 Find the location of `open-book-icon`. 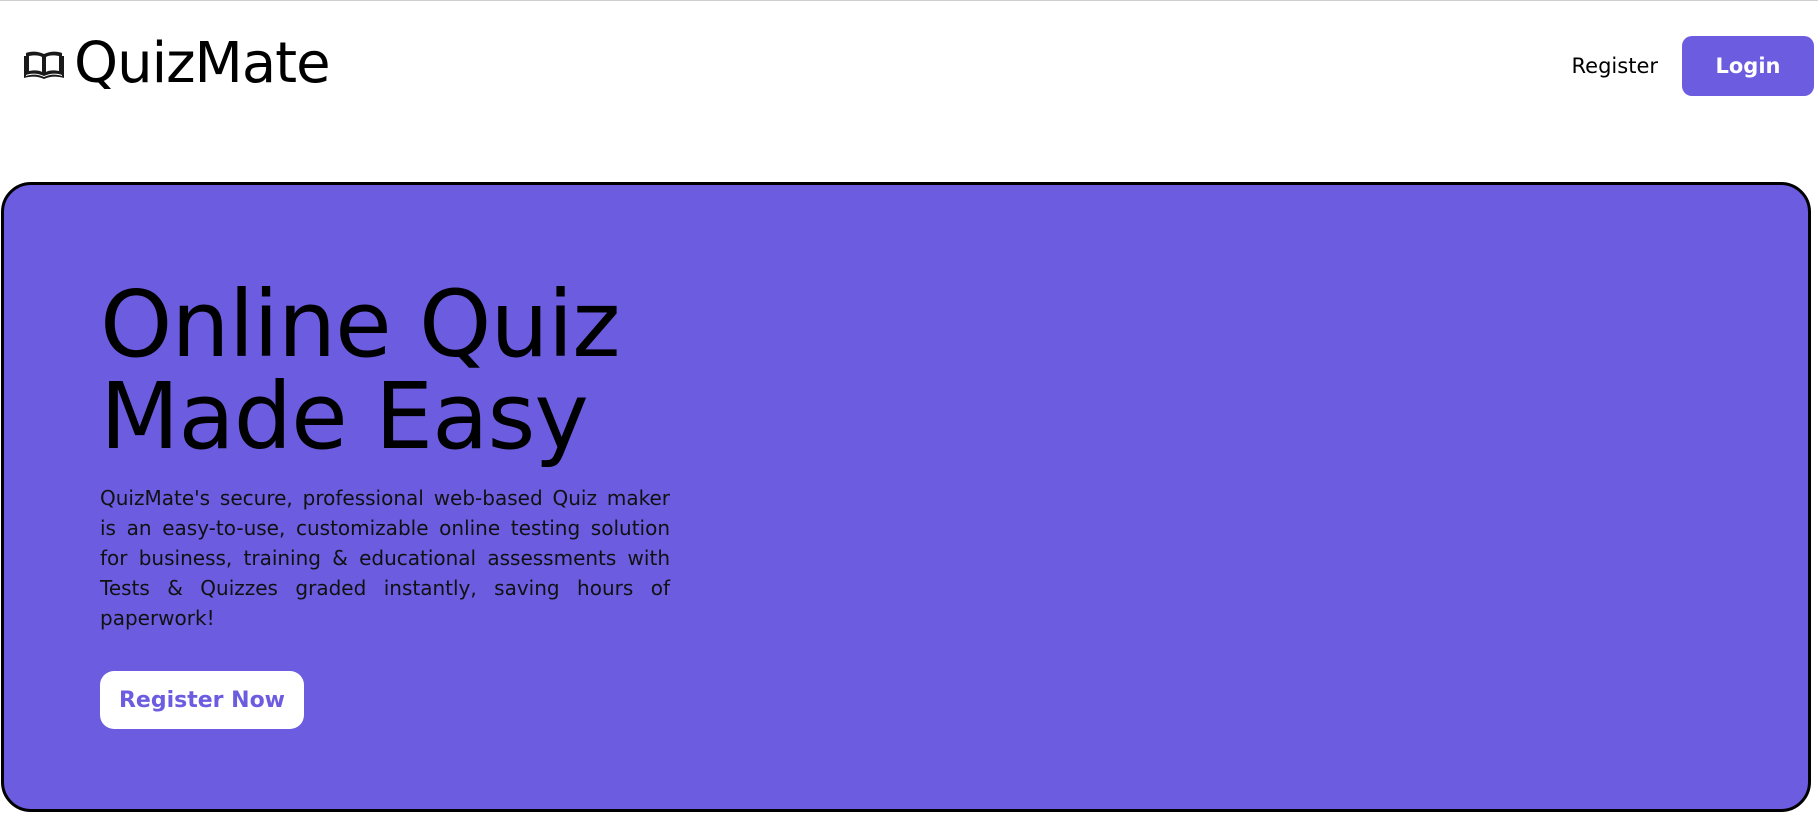

open-book-icon is located at coordinates (44, 64).